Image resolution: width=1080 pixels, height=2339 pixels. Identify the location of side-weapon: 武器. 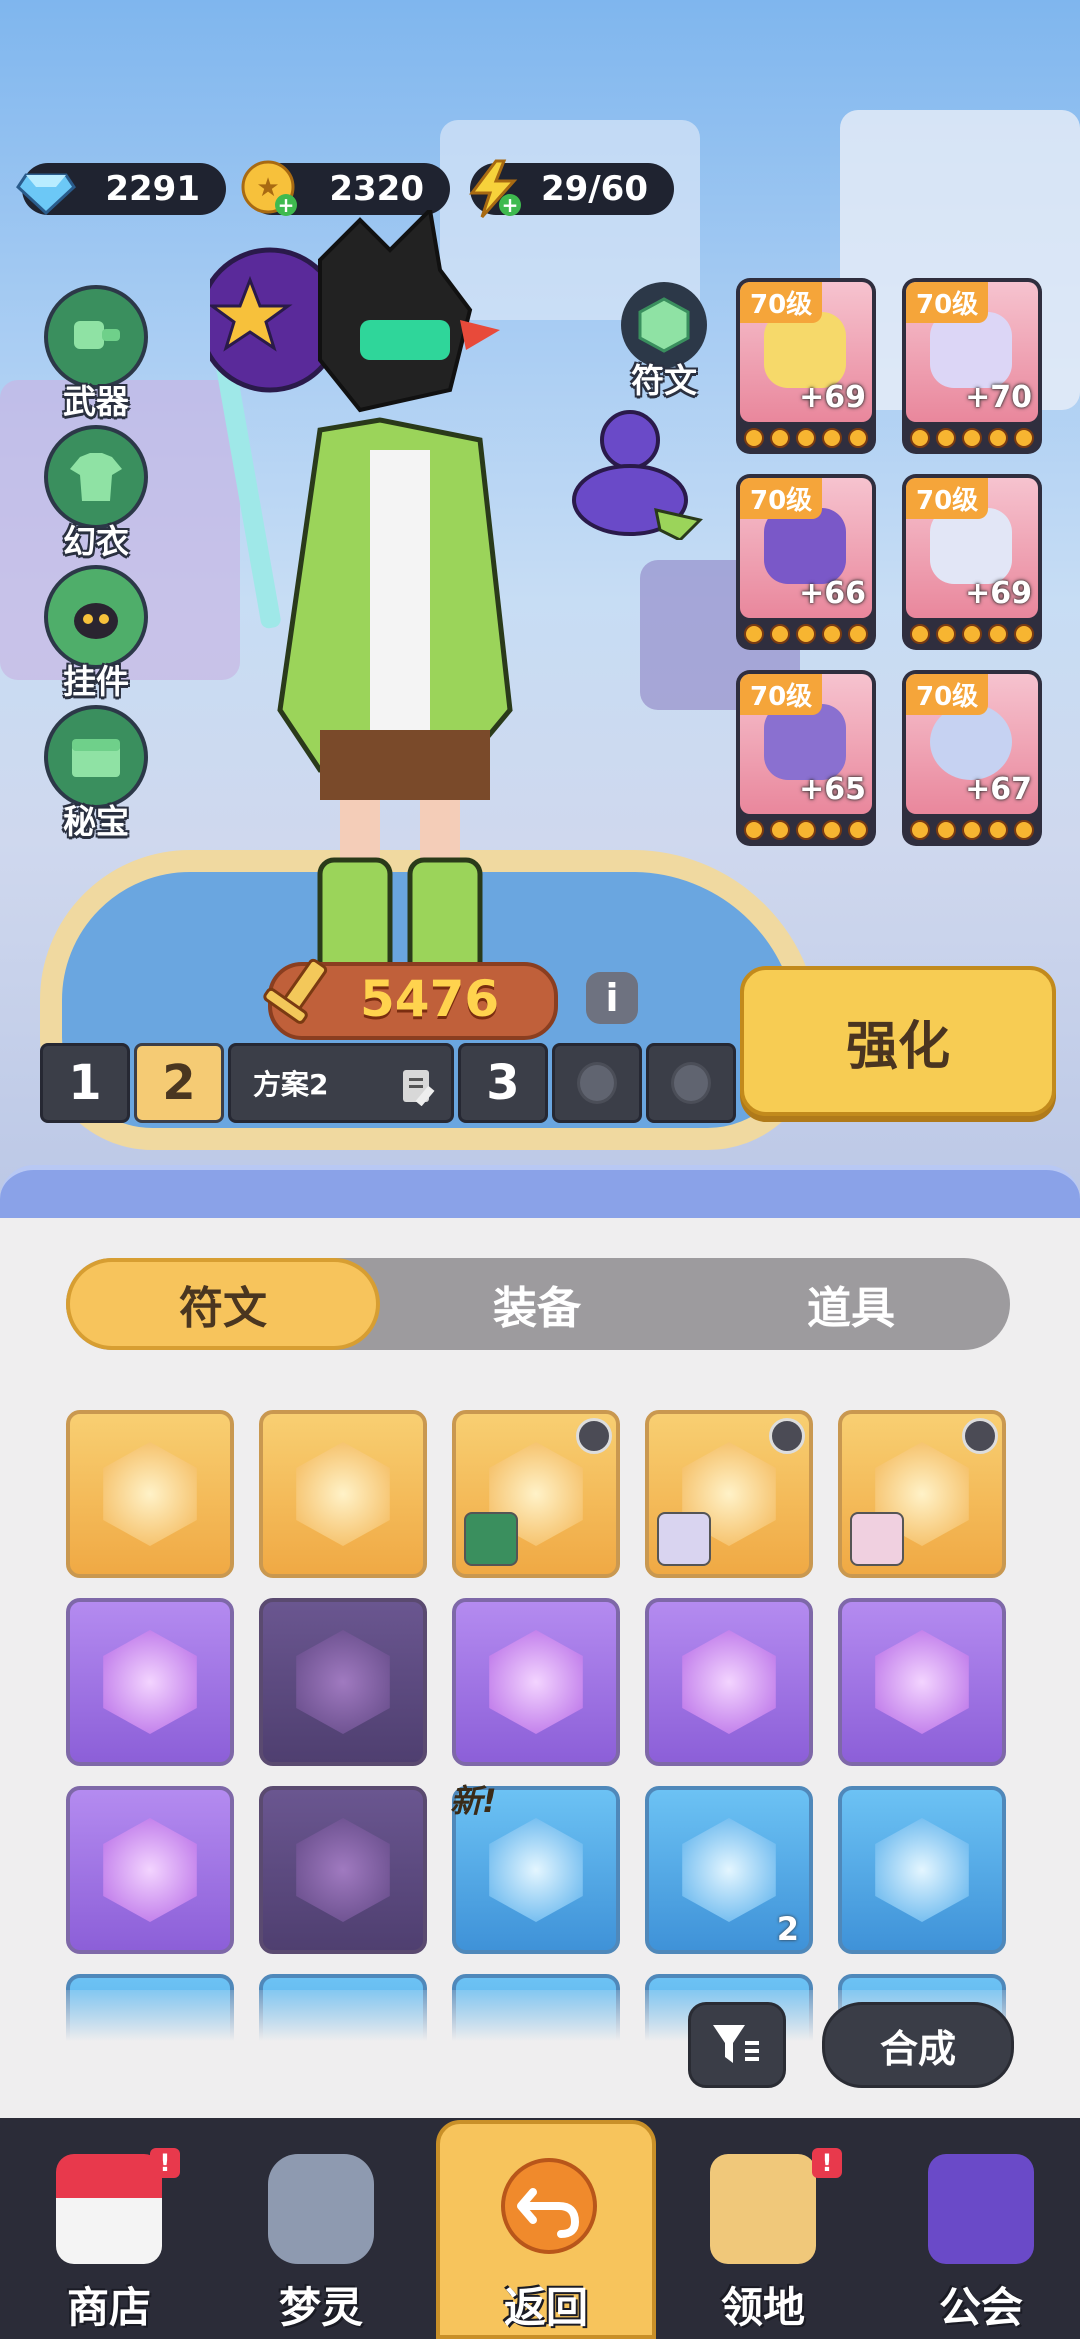
(96, 354).